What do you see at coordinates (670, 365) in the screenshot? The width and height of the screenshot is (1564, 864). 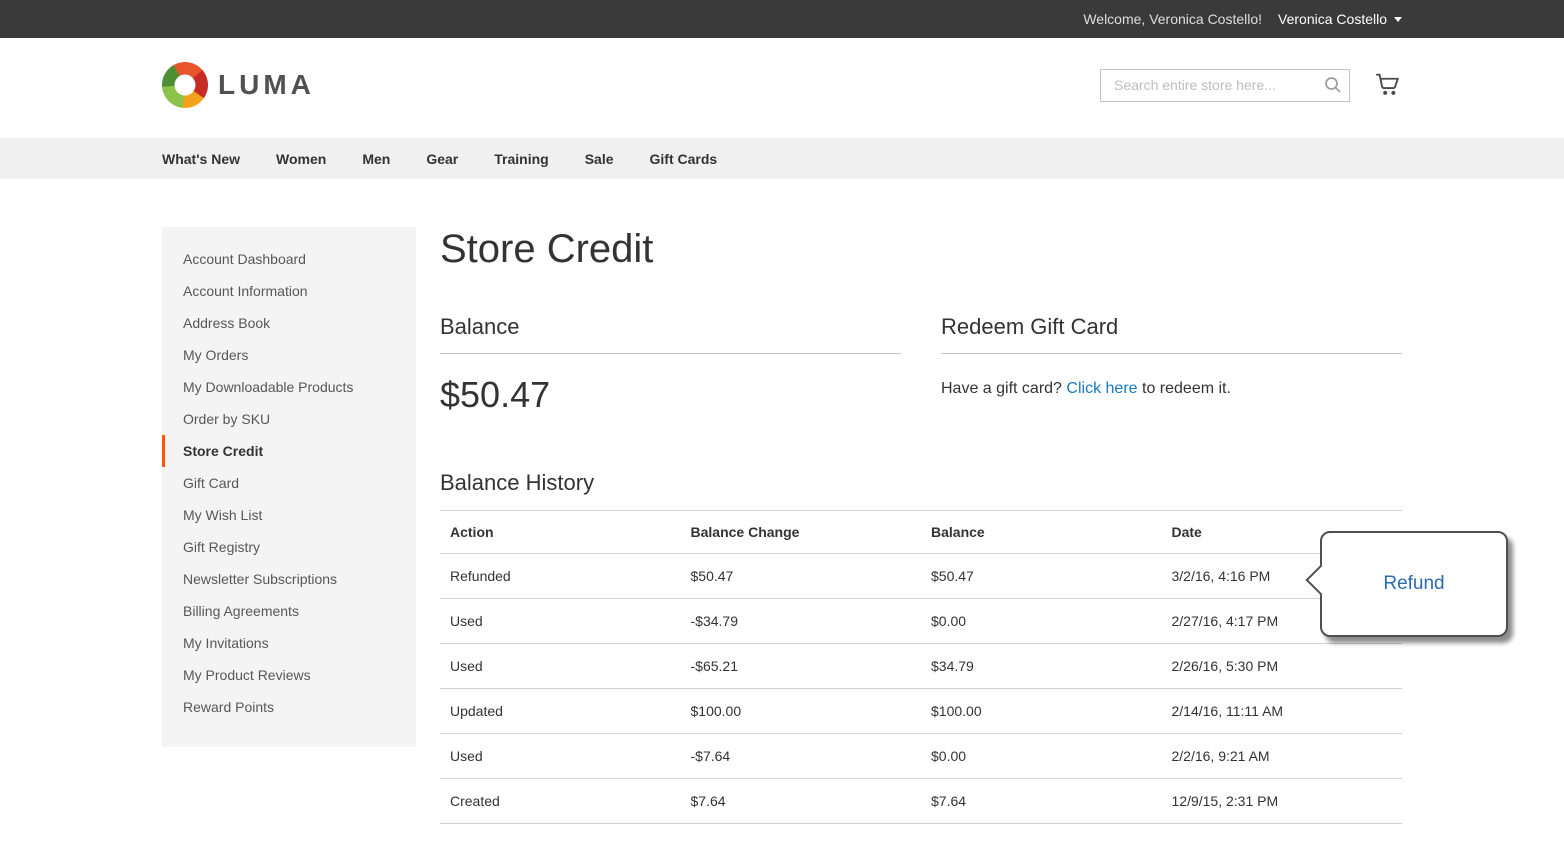 I see `balance-block: Balance $50.47` at bounding box center [670, 365].